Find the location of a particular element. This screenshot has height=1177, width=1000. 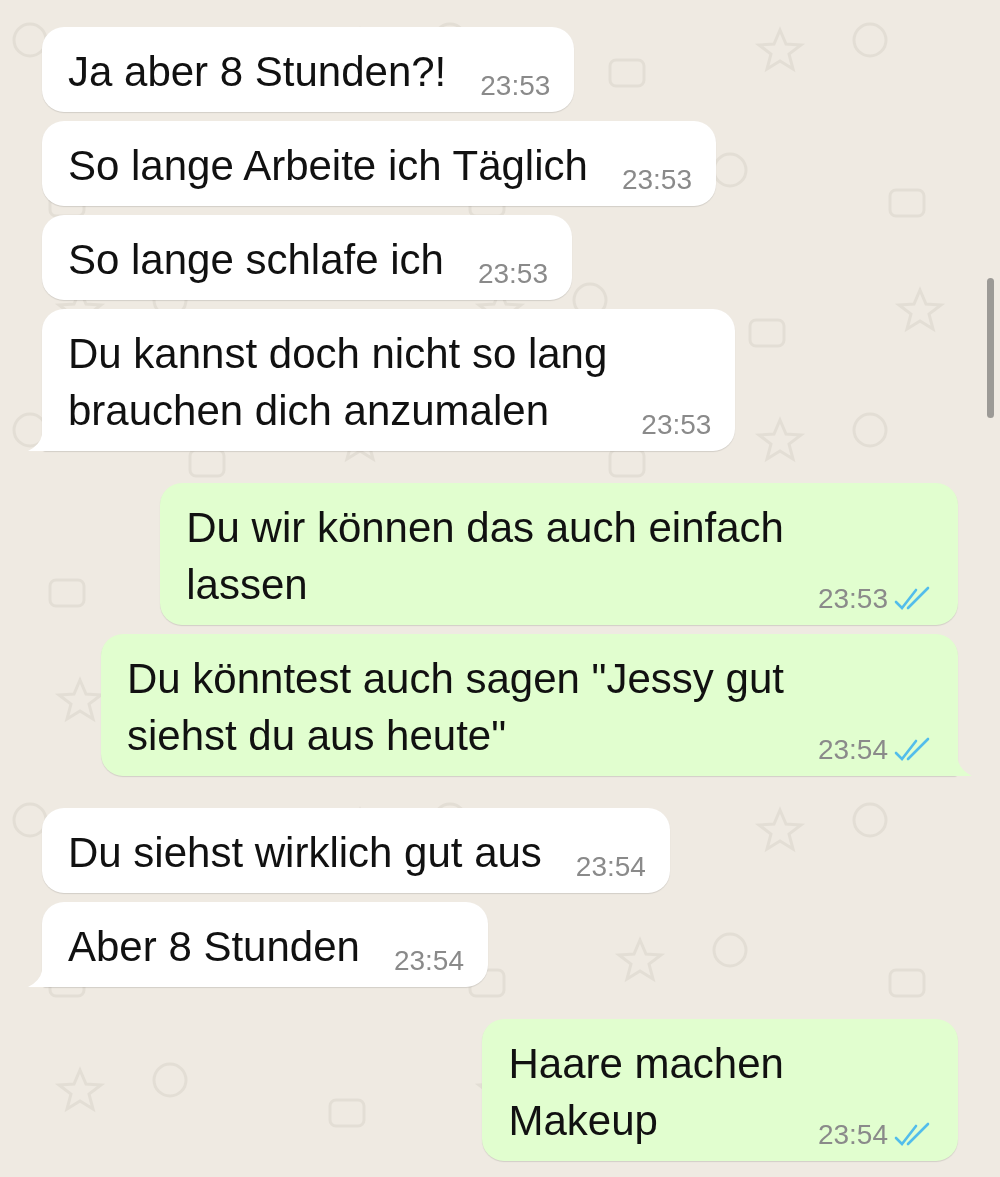

message-text: Ja aber 8 Stunden?! is located at coordinates (257, 72).